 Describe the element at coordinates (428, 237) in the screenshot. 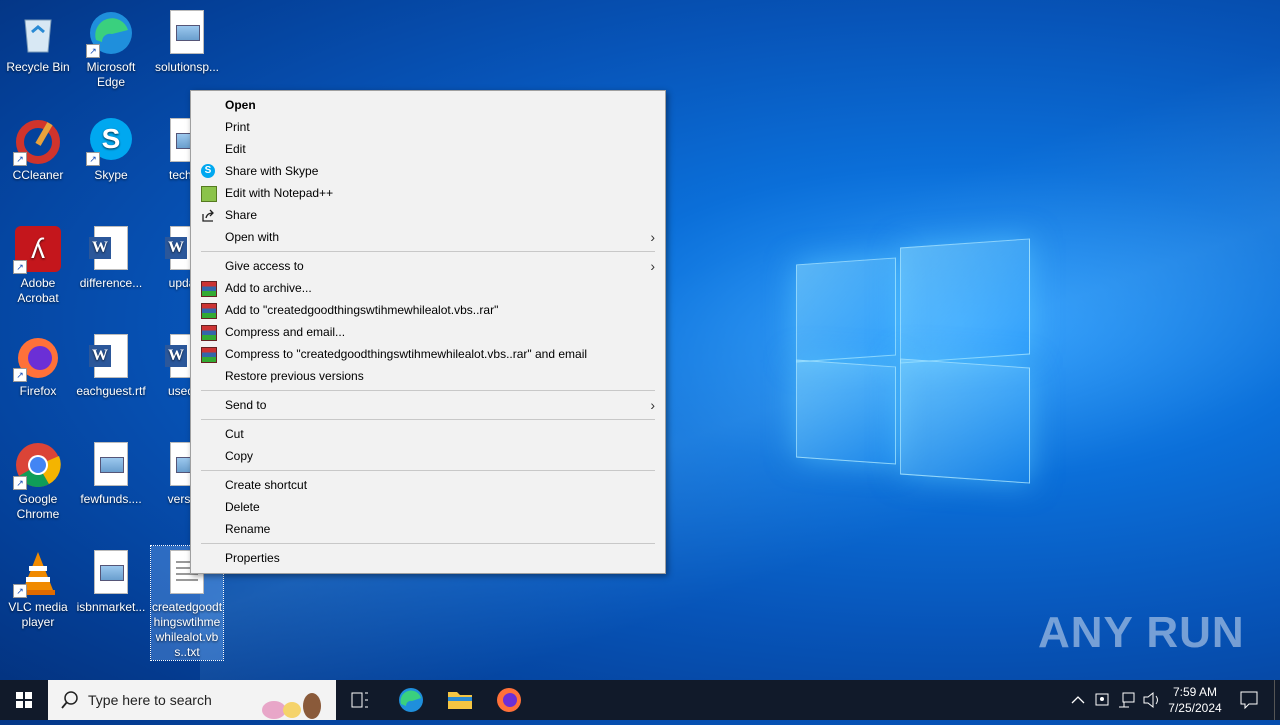

I see `menu-item-open-with: Open with ›` at that location.